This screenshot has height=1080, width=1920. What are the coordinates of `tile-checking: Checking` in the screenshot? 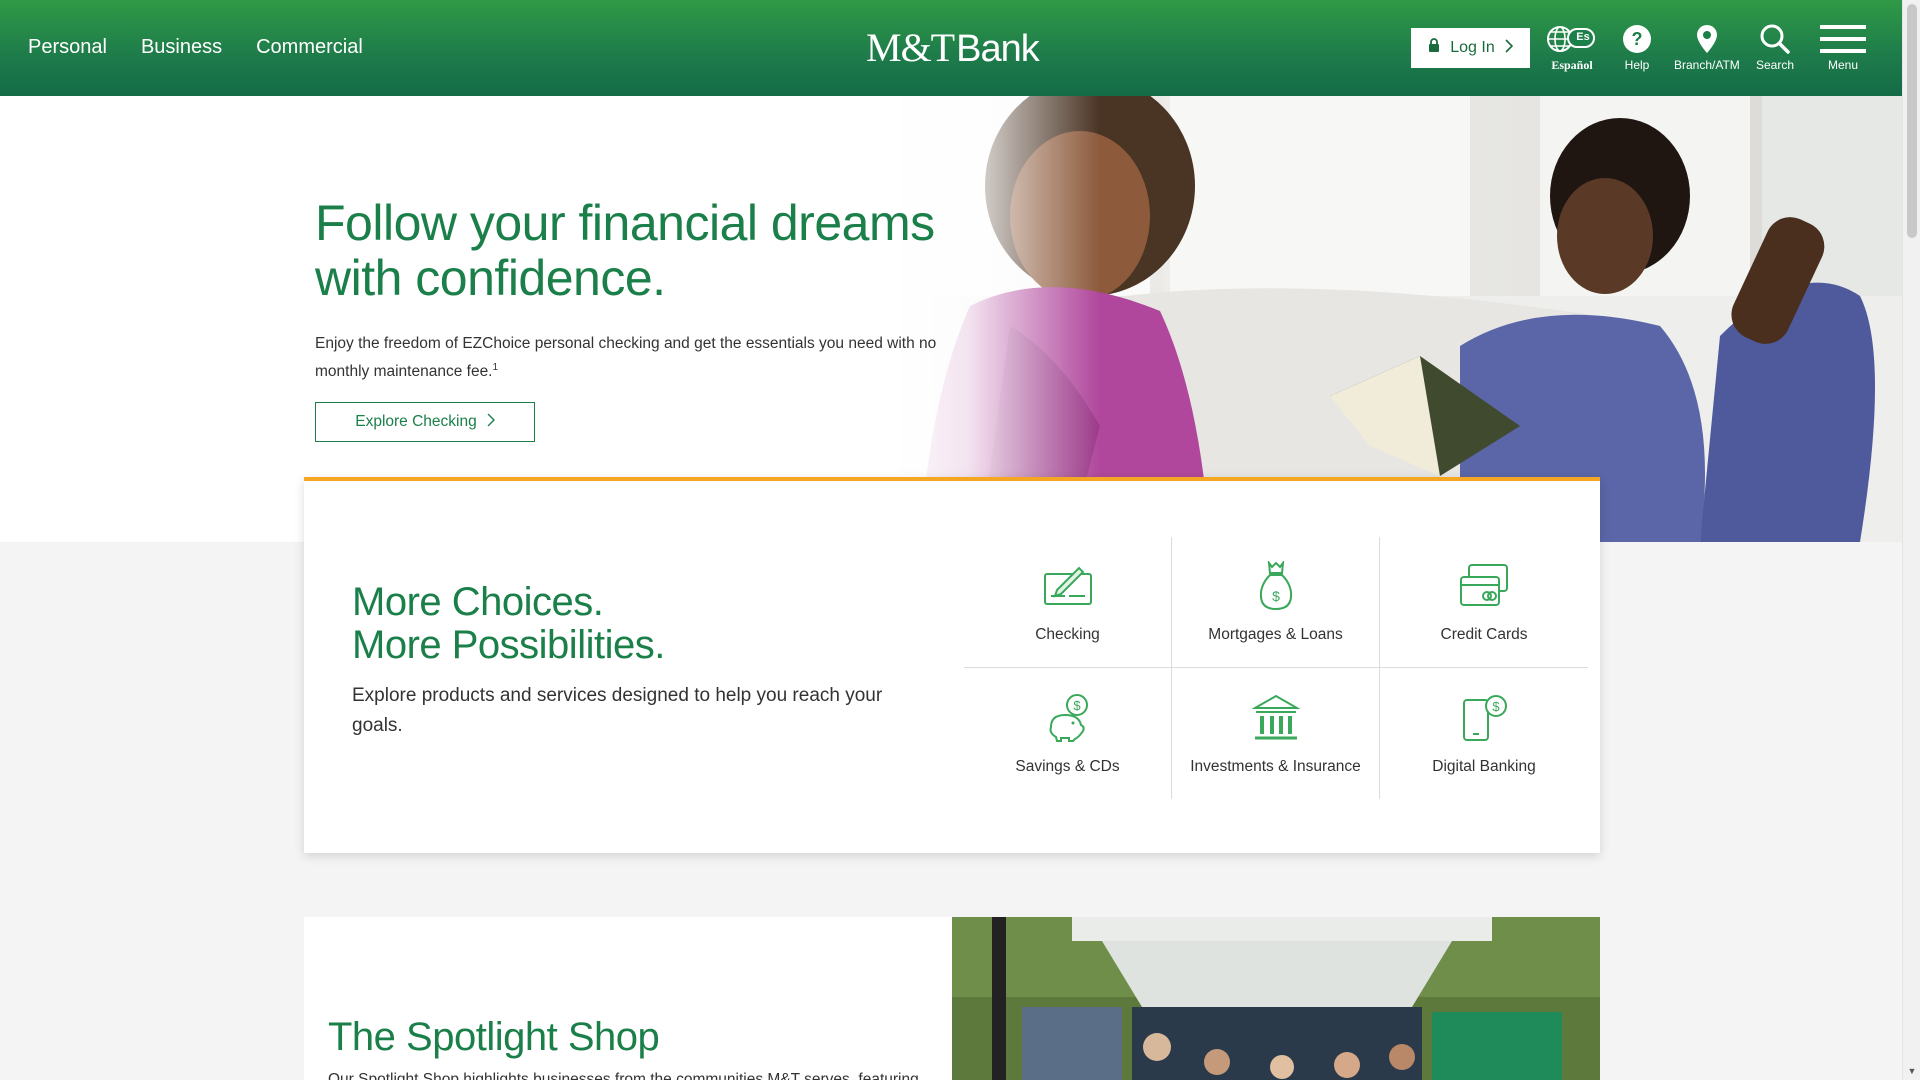 It's located at (1068, 602).